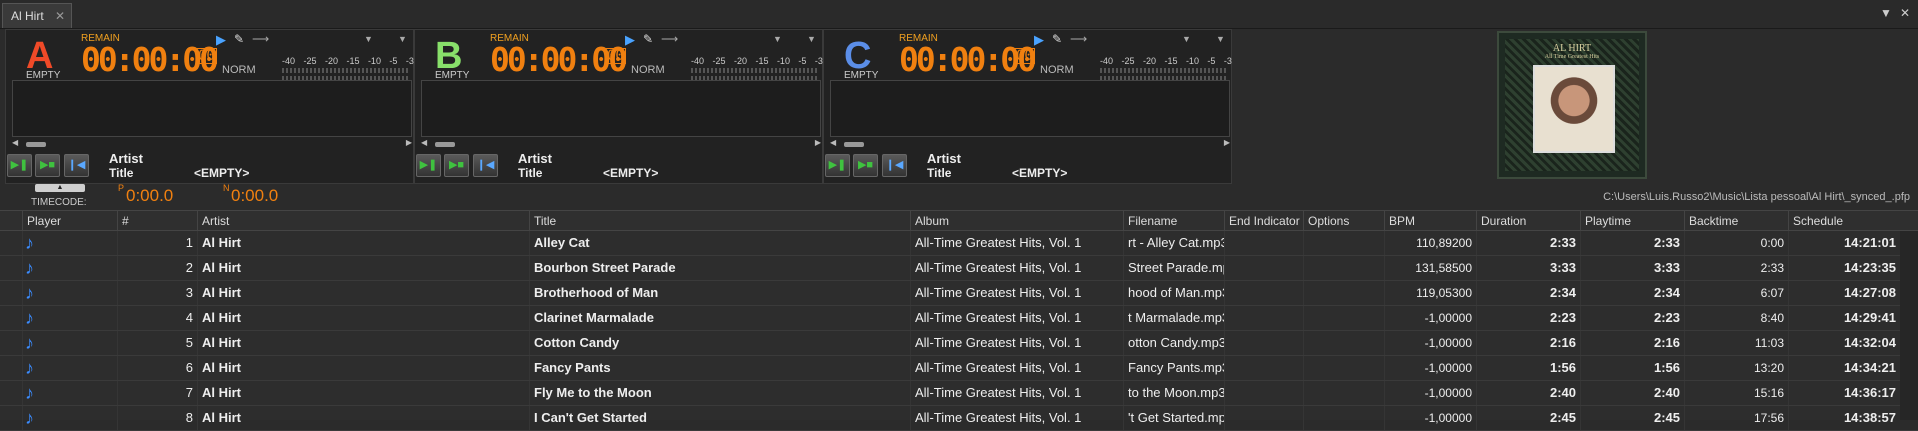 This screenshot has height=431, width=1918. Describe the element at coordinates (719, 221) in the screenshot. I see `header-title: Title` at that location.